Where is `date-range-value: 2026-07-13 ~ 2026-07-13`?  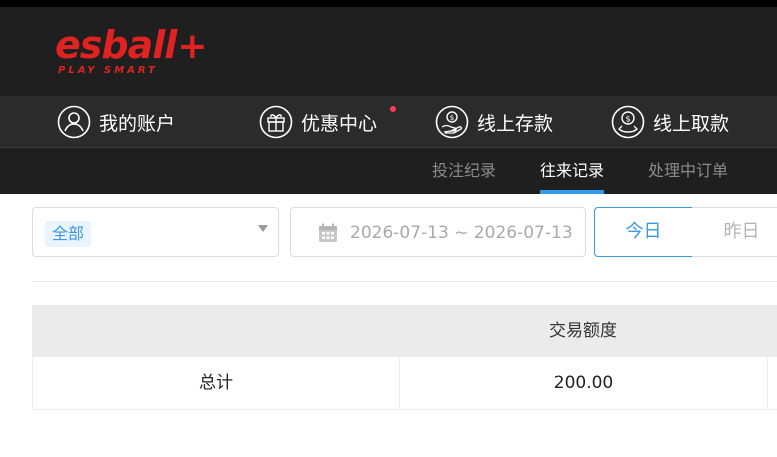
date-range-value: 2026-07-13 ~ 2026-07-13 is located at coordinates (461, 233).